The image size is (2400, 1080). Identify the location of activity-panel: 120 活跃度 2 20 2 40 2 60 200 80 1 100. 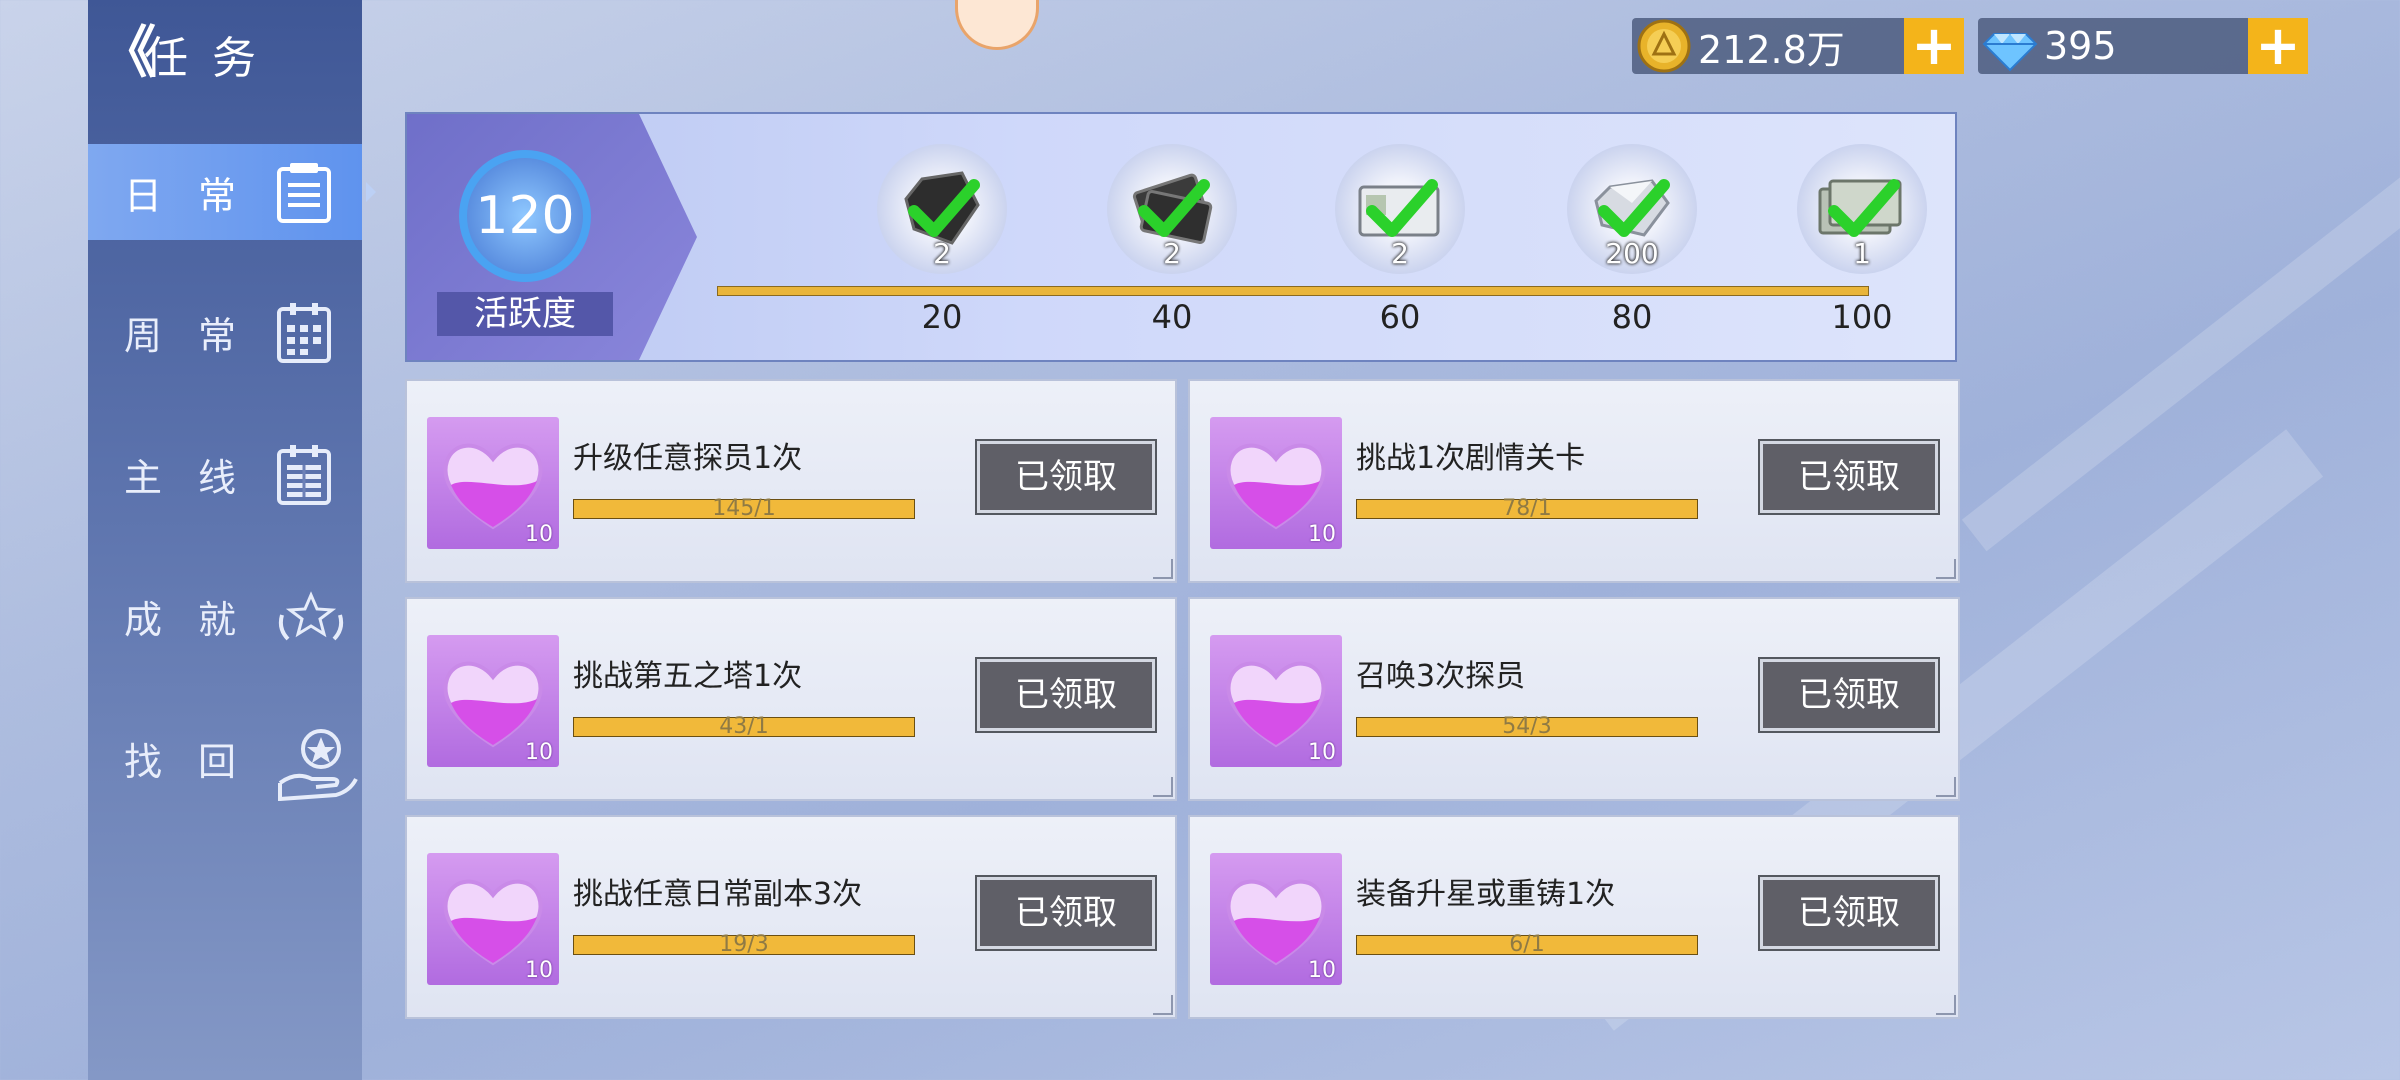
(1181, 237).